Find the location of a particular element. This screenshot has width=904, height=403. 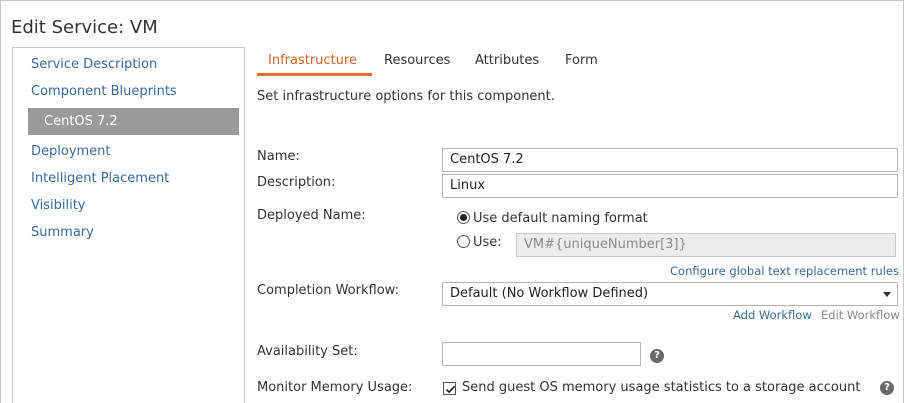

tab-attributes: Attributes is located at coordinates (507, 60).